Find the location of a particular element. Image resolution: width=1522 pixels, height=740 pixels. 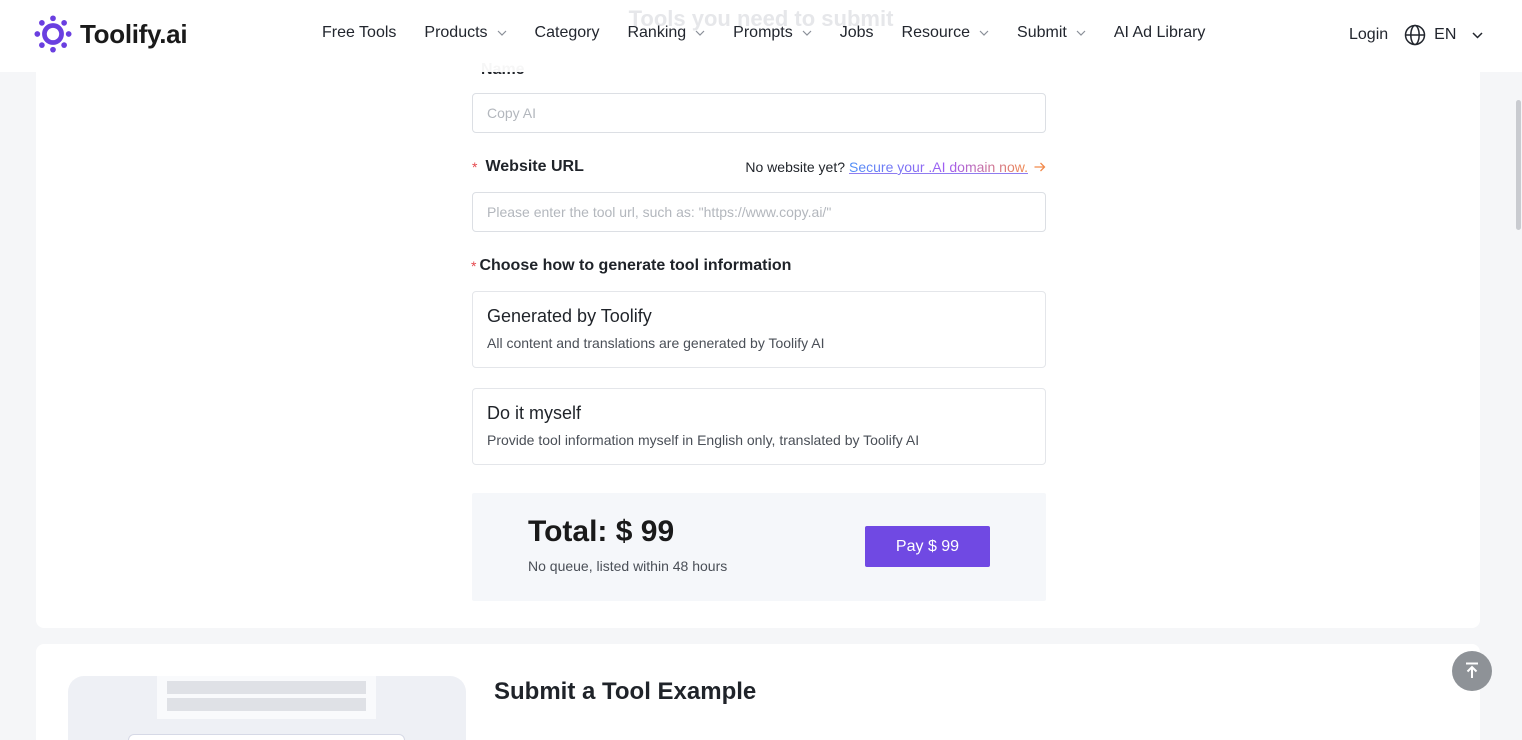

total-price: Total: $ 99 is located at coordinates (601, 531).